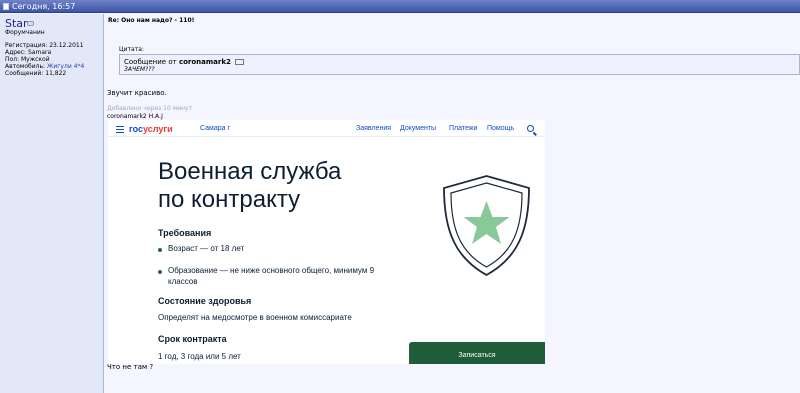  Describe the element at coordinates (250, 185) in the screenshot. I see `service-title: Военная служба по контракту` at that location.